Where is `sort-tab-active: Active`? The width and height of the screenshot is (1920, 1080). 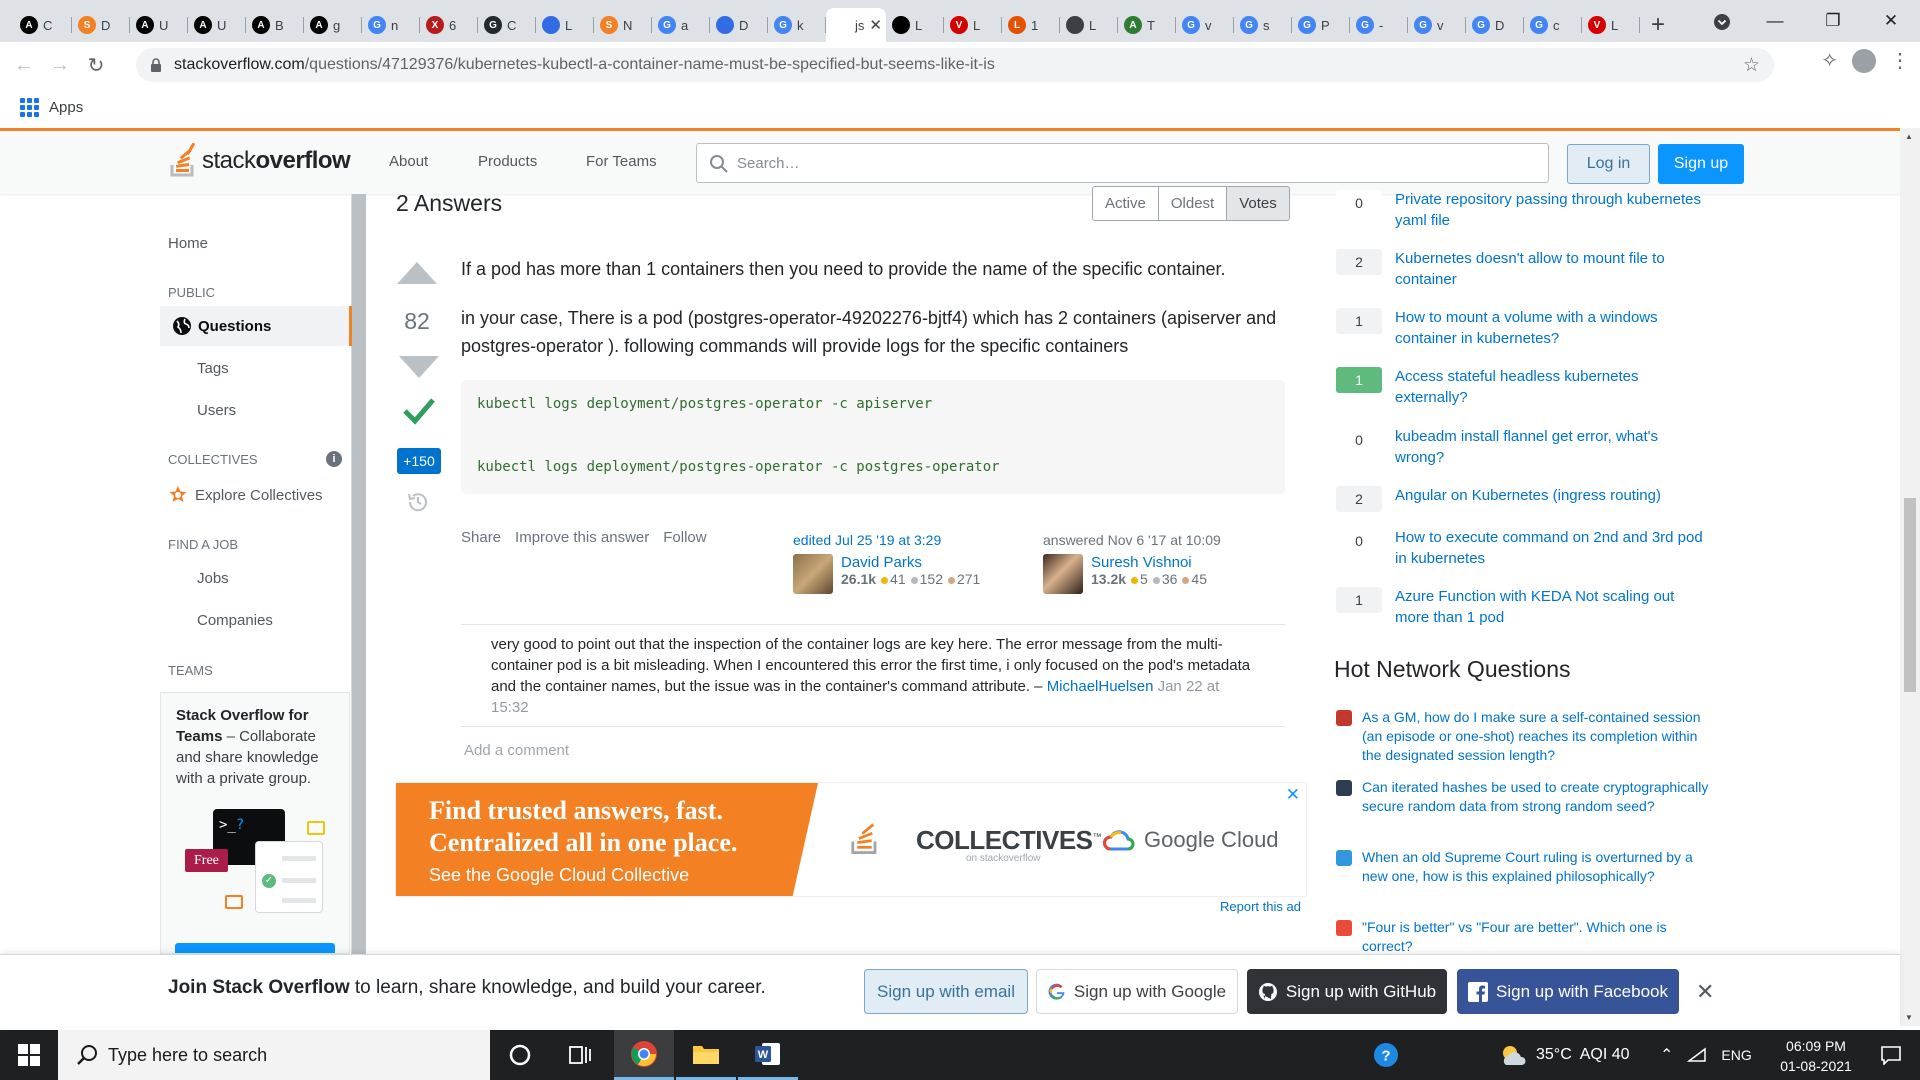 sort-tab-active: Active is located at coordinates (1126, 203).